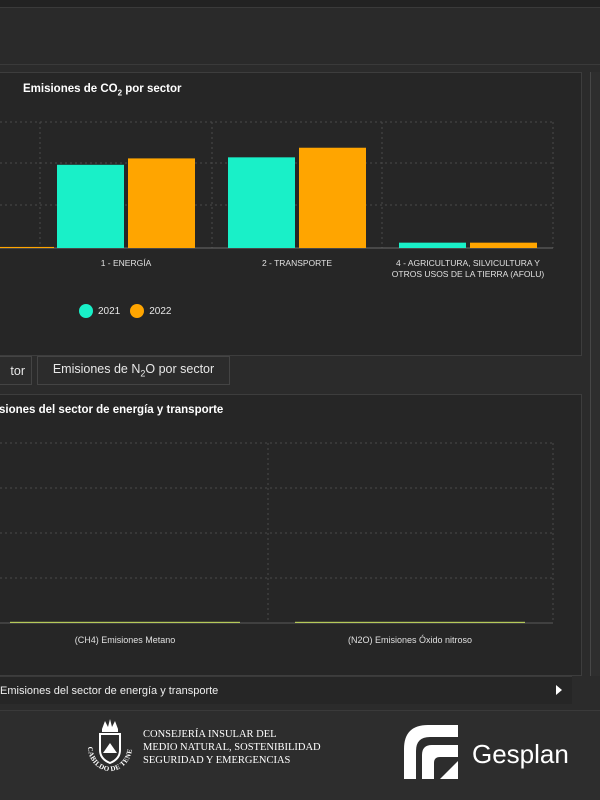 The height and width of the screenshot is (800, 600). I want to click on legend-item-2022: 2022, so click(151, 311).